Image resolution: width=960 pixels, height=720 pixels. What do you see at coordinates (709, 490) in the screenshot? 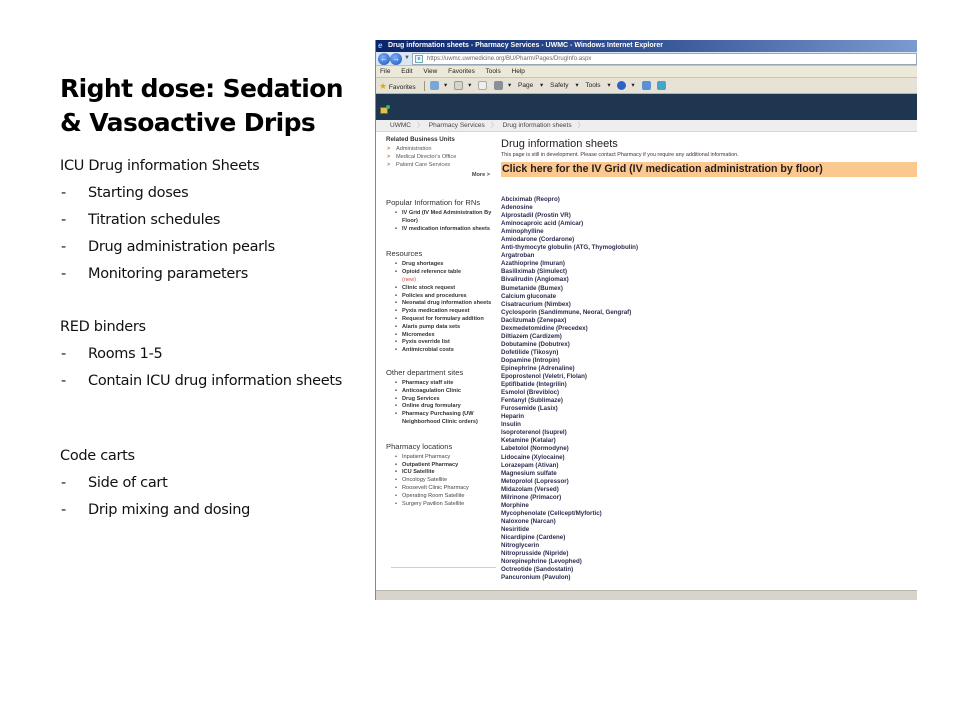
I see `drug-link: Midazolam (Versed)` at bounding box center [709, 490].